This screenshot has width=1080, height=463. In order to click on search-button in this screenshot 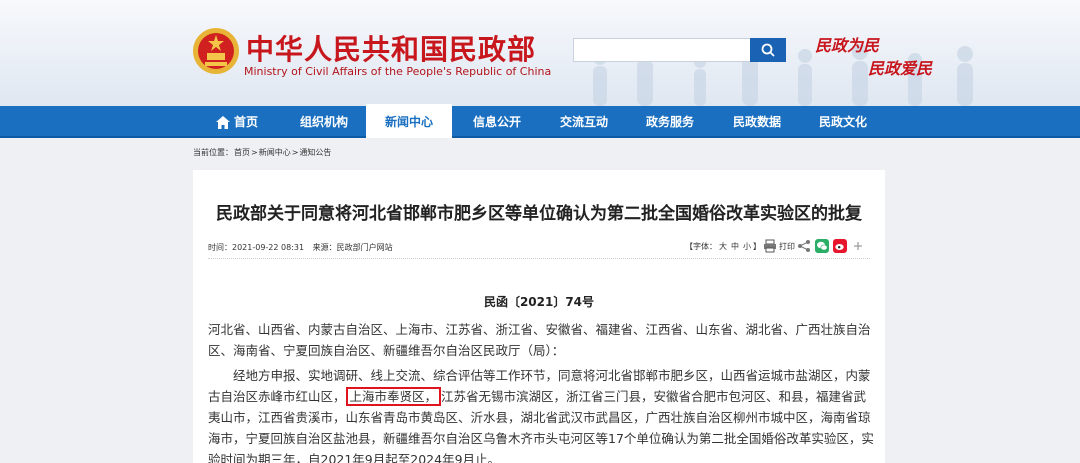, I will do `click(768, 50)`.